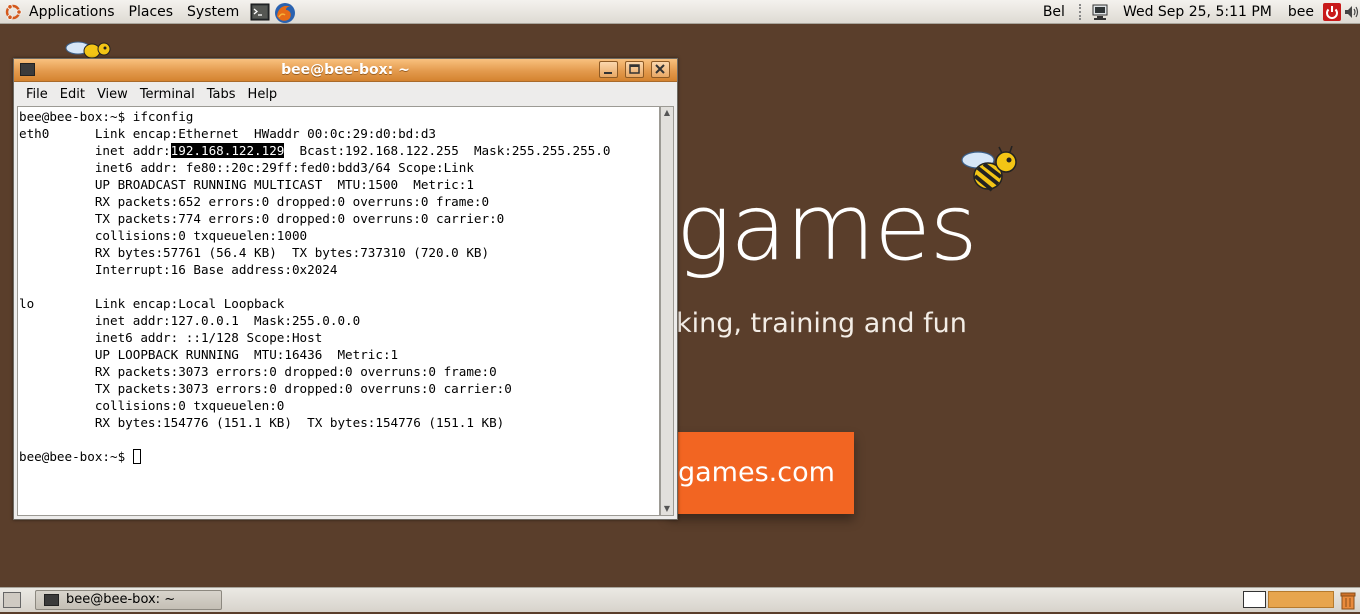  I want to click on terminal-prompt: bee@bee-box:~$, so click(76, 456).